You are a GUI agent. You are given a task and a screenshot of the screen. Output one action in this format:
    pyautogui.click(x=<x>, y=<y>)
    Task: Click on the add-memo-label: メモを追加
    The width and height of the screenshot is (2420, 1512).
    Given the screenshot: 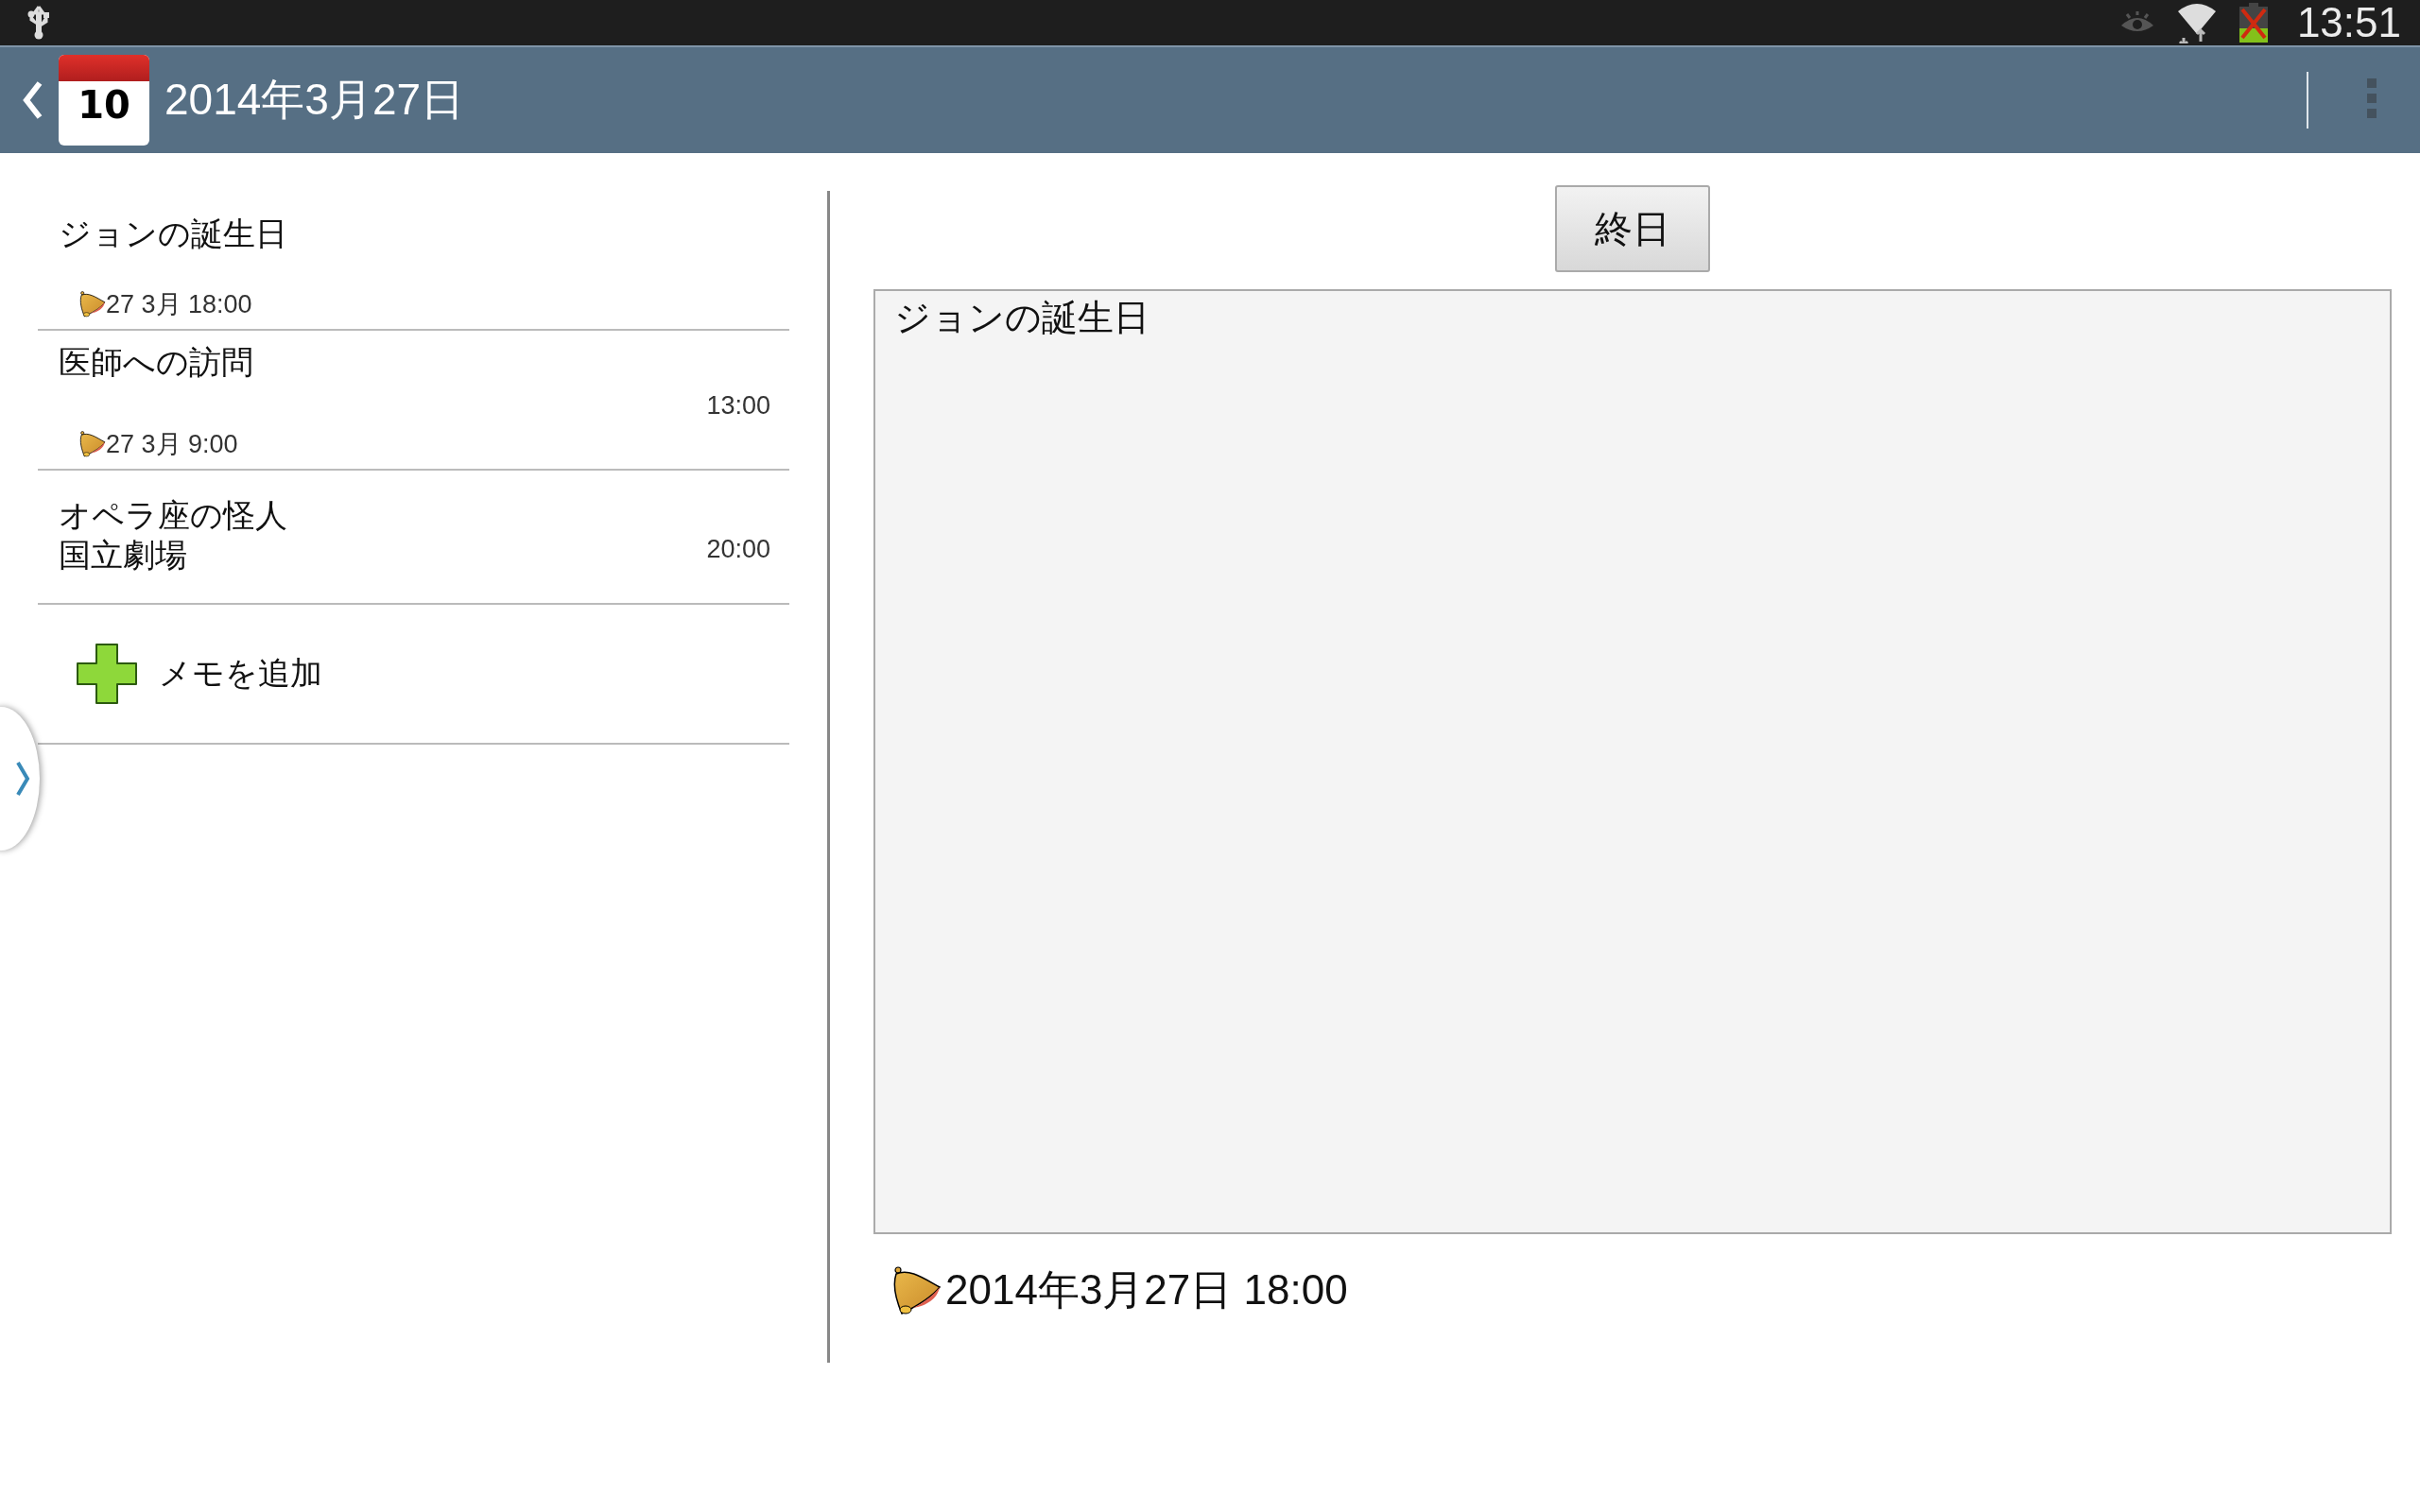 What is the action you would take?
    pyautogui.click(x=241, y=673)
    